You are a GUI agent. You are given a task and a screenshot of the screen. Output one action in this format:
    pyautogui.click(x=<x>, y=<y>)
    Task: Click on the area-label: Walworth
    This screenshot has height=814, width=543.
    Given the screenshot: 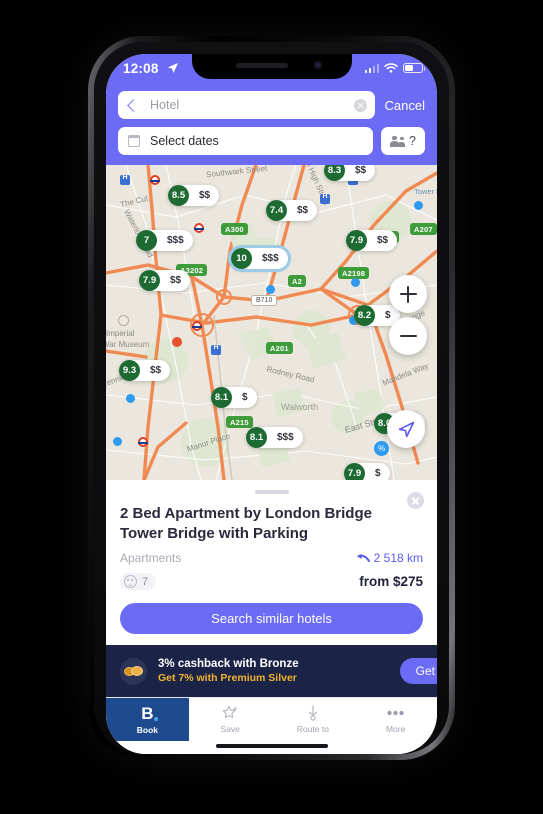 What is the action you would take?
    pyautogui.click(x=300, y=407)
    